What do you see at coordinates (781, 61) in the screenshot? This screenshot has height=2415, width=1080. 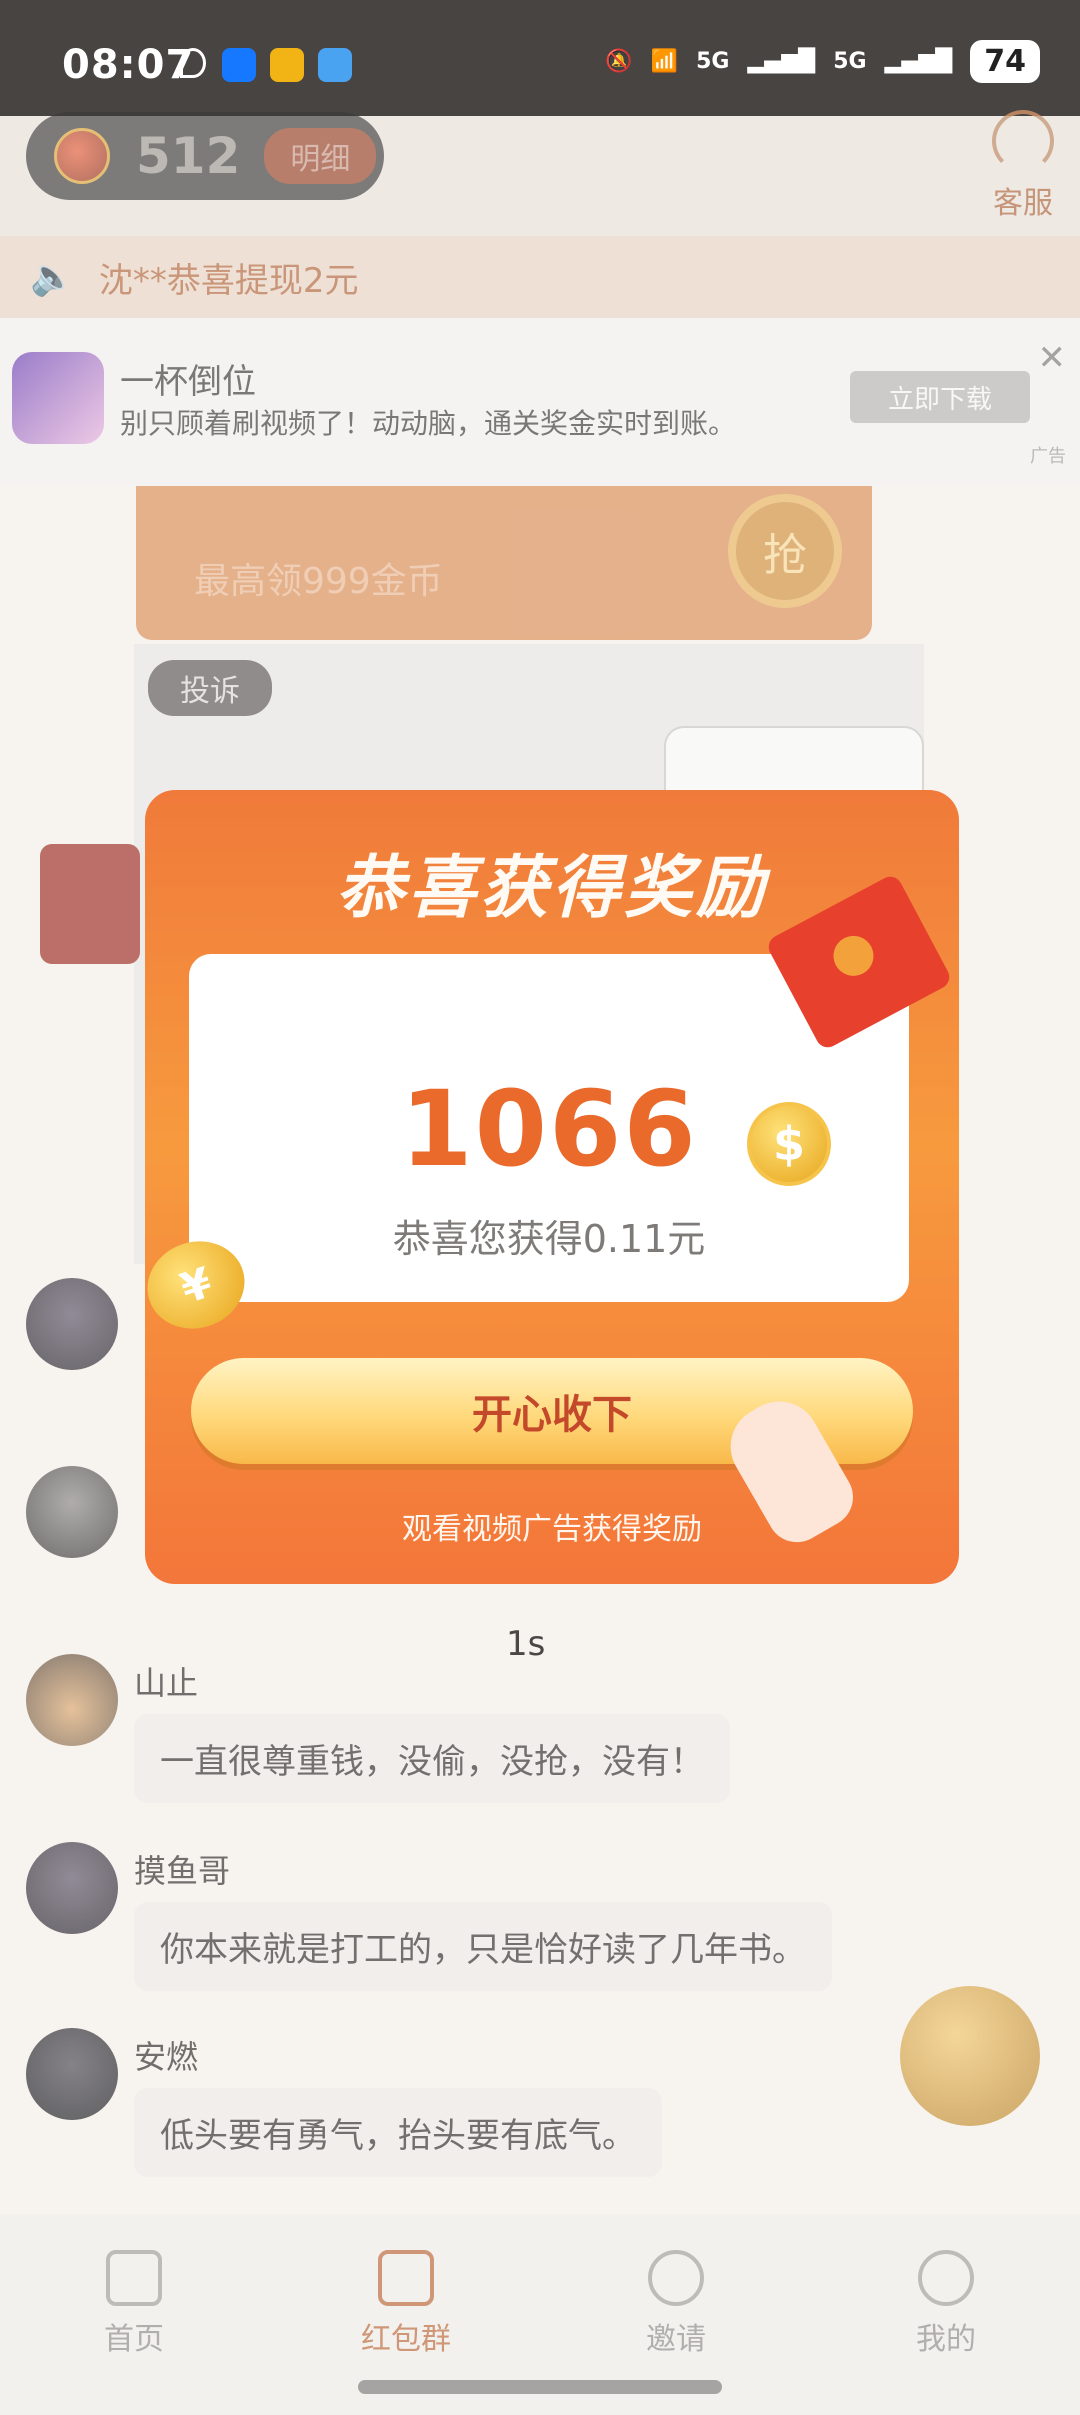 I see `signal-1-icon: ▂▄▆█` at bounding box center [781, 61].